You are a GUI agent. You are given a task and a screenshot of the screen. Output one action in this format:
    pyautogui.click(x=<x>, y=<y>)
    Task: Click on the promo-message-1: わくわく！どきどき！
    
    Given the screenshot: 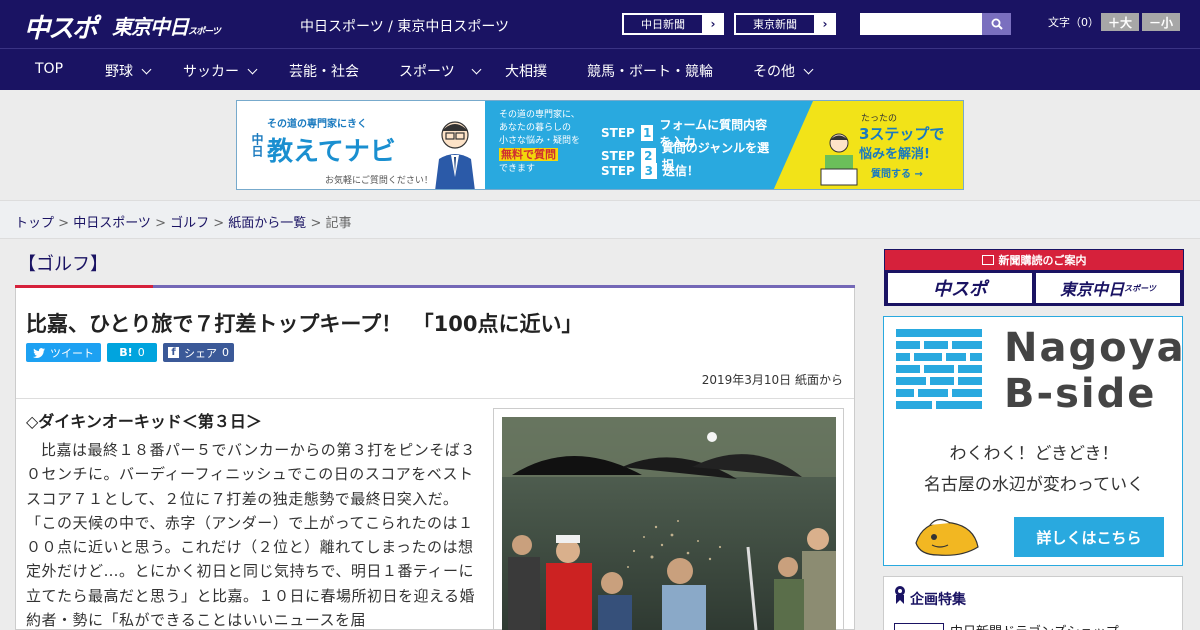 What is the action you would take?
    pyautogui.click(x=1034, y=454)
    